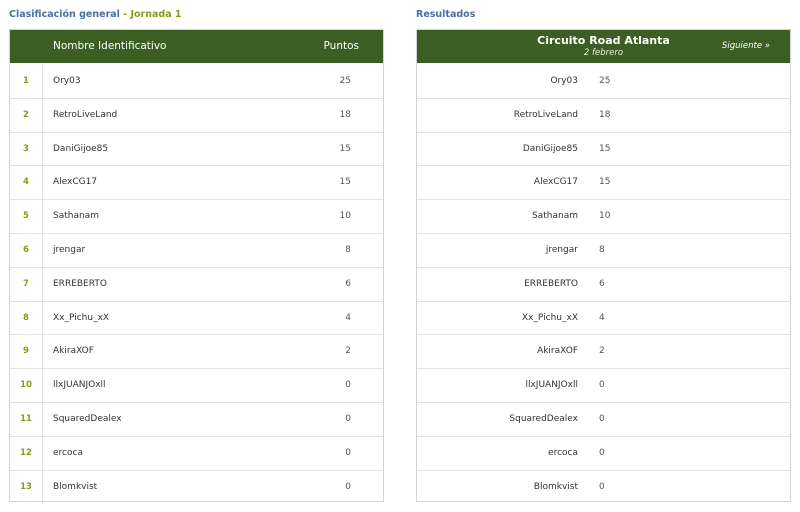  I want to click on row-points: 2, so click(348, 351).